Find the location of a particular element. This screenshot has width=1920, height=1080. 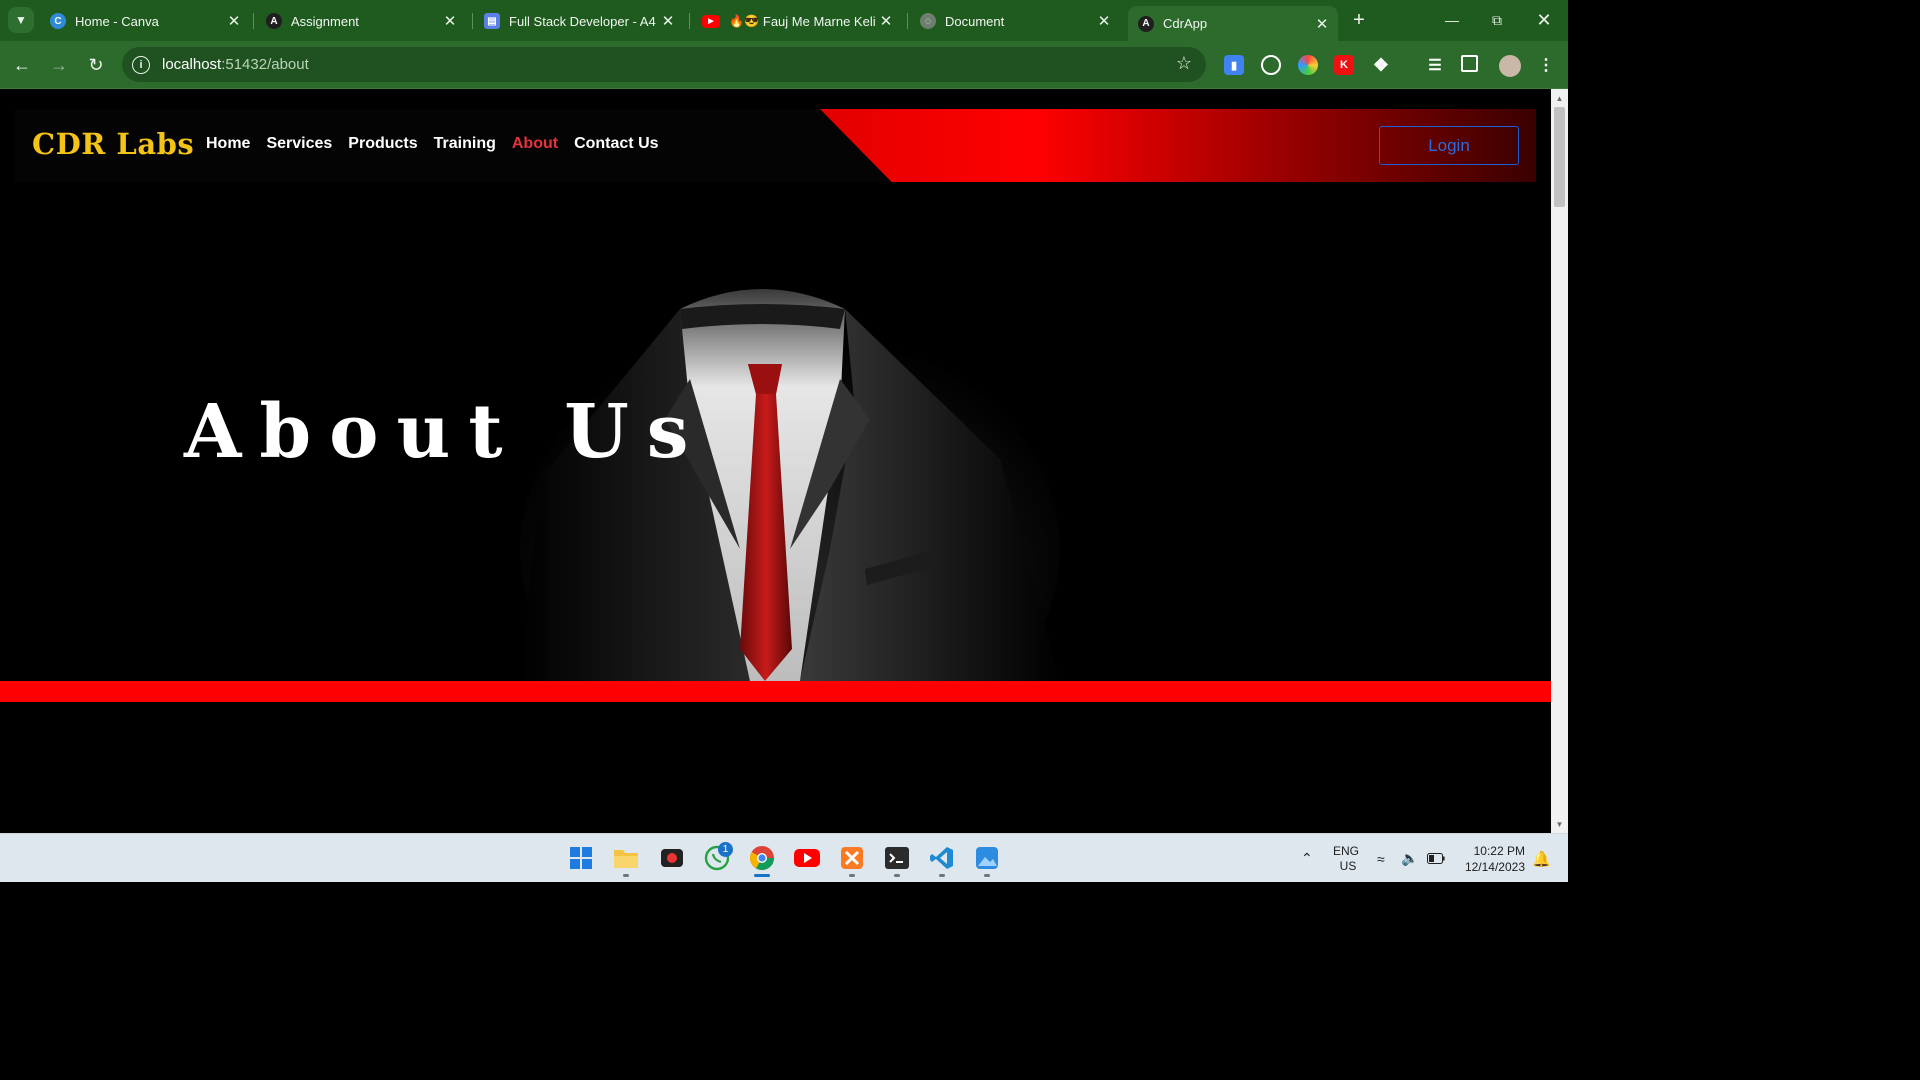

youtube-icon: ▶ is located at coordinates (711, 21).